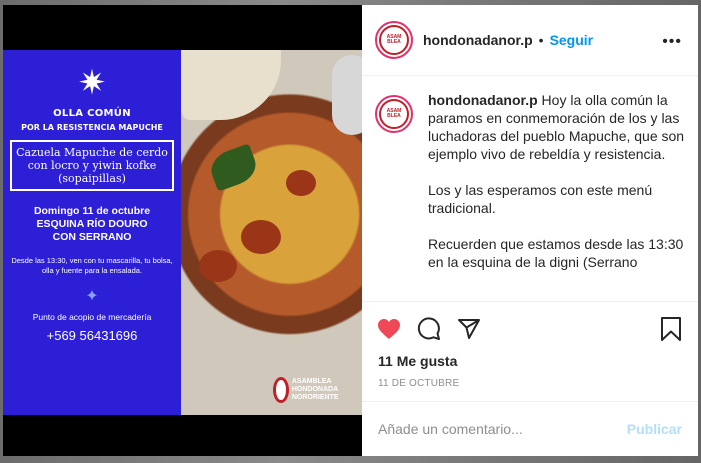 The image size is (701, 463). Describe the element at coordinates (281, 390) in the screenshot. I see `logo-circle-icon` at that location.